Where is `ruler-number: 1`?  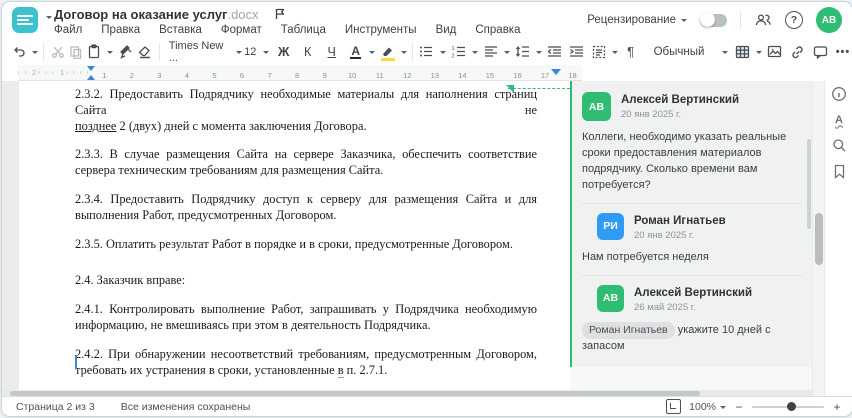 ruler-number: 1 is located at coordinates (62, 72).